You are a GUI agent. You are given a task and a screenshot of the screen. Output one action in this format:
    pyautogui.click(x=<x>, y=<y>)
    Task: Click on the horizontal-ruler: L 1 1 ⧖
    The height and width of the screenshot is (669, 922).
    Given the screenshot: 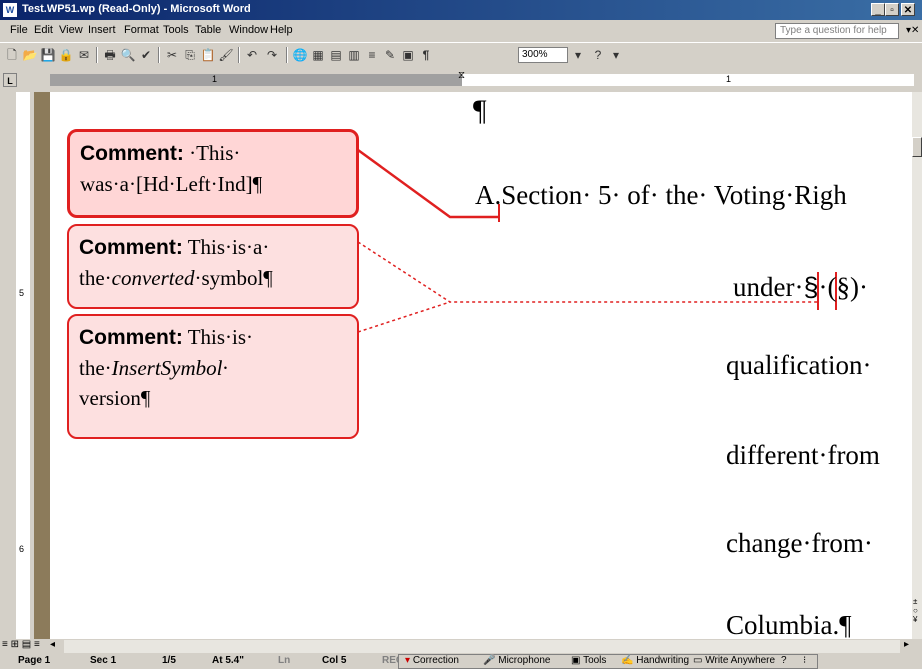 What is the action you would take?
    pyautogui.click(x=461, y=80)
    